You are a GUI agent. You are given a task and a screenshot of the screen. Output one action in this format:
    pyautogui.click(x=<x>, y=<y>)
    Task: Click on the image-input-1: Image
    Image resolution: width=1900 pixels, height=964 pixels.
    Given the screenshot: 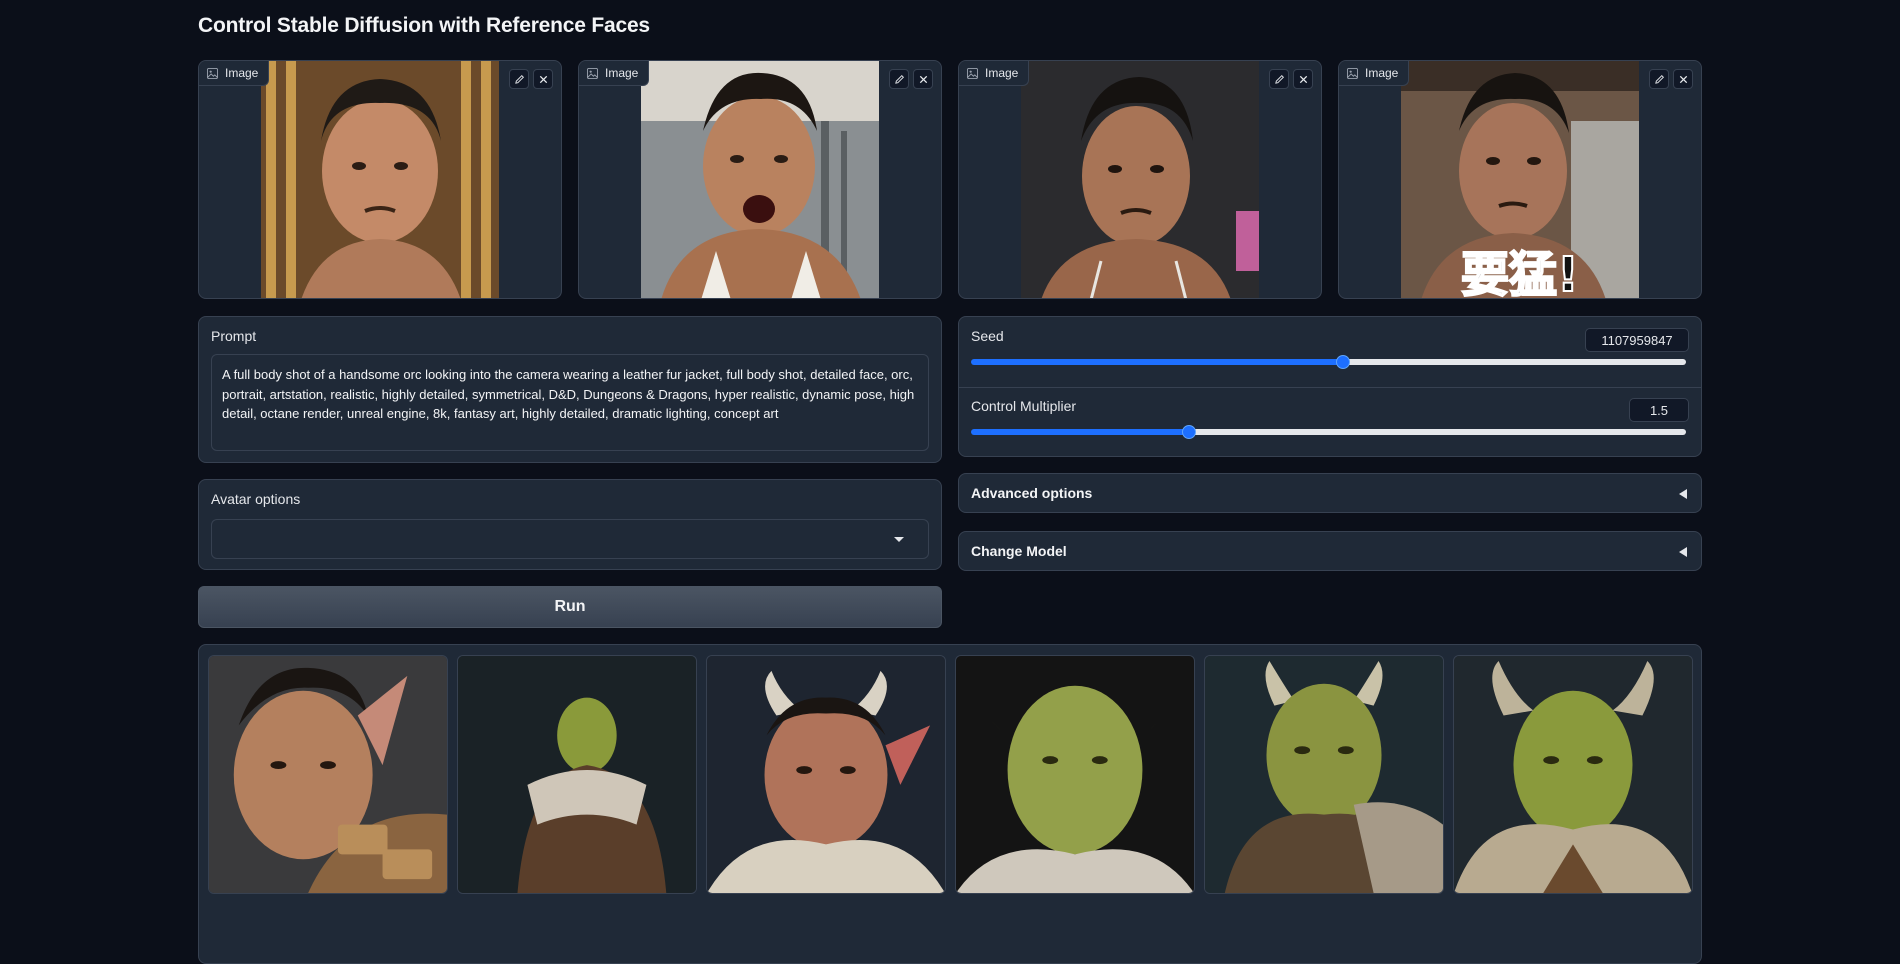 What is the action you would take?
    pyautogui.click(x=380, y=179)
    